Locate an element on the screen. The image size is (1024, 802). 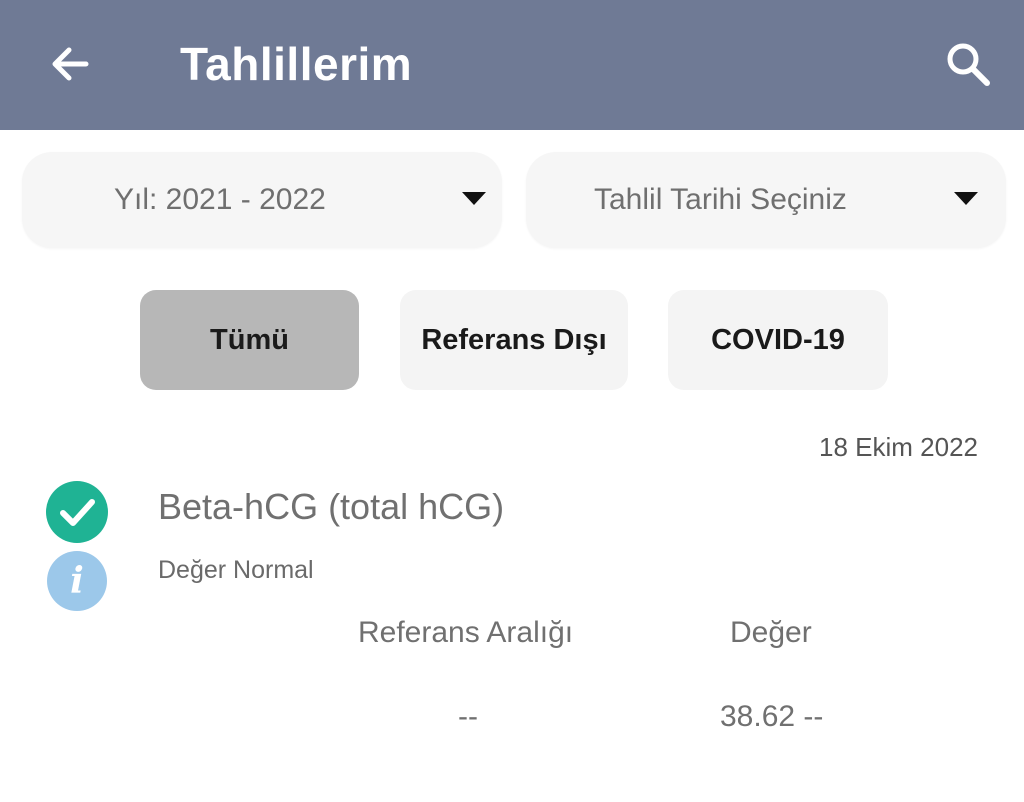
filter-chip-covid-19: COVID-19 is located at coordinates (778, 340).